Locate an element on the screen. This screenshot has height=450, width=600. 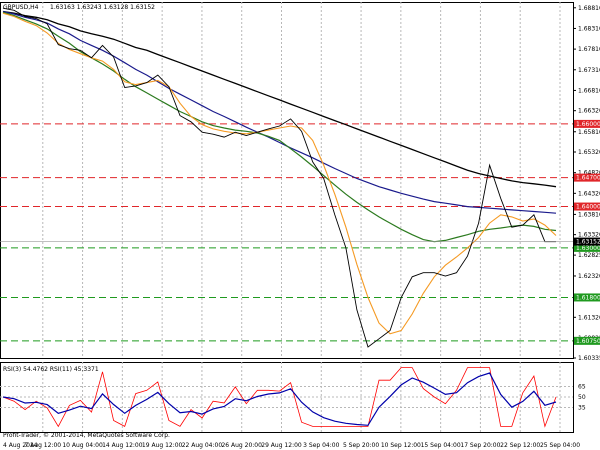
rsi-level-label: 50 is located at coordinates (582, 397).